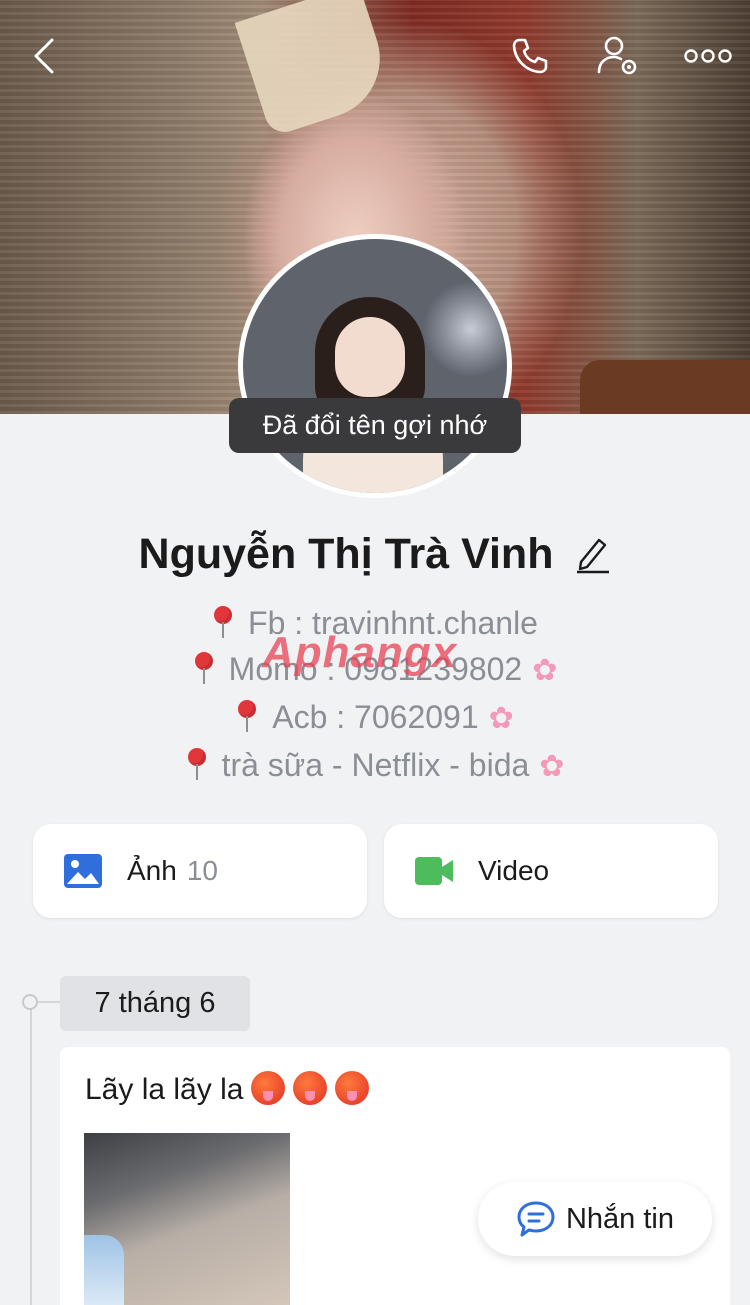 Image resolution: width=750 pixels, height=1305 pixels. I want to click on message-button-label: Nhắn tin, so click(619, 1218).